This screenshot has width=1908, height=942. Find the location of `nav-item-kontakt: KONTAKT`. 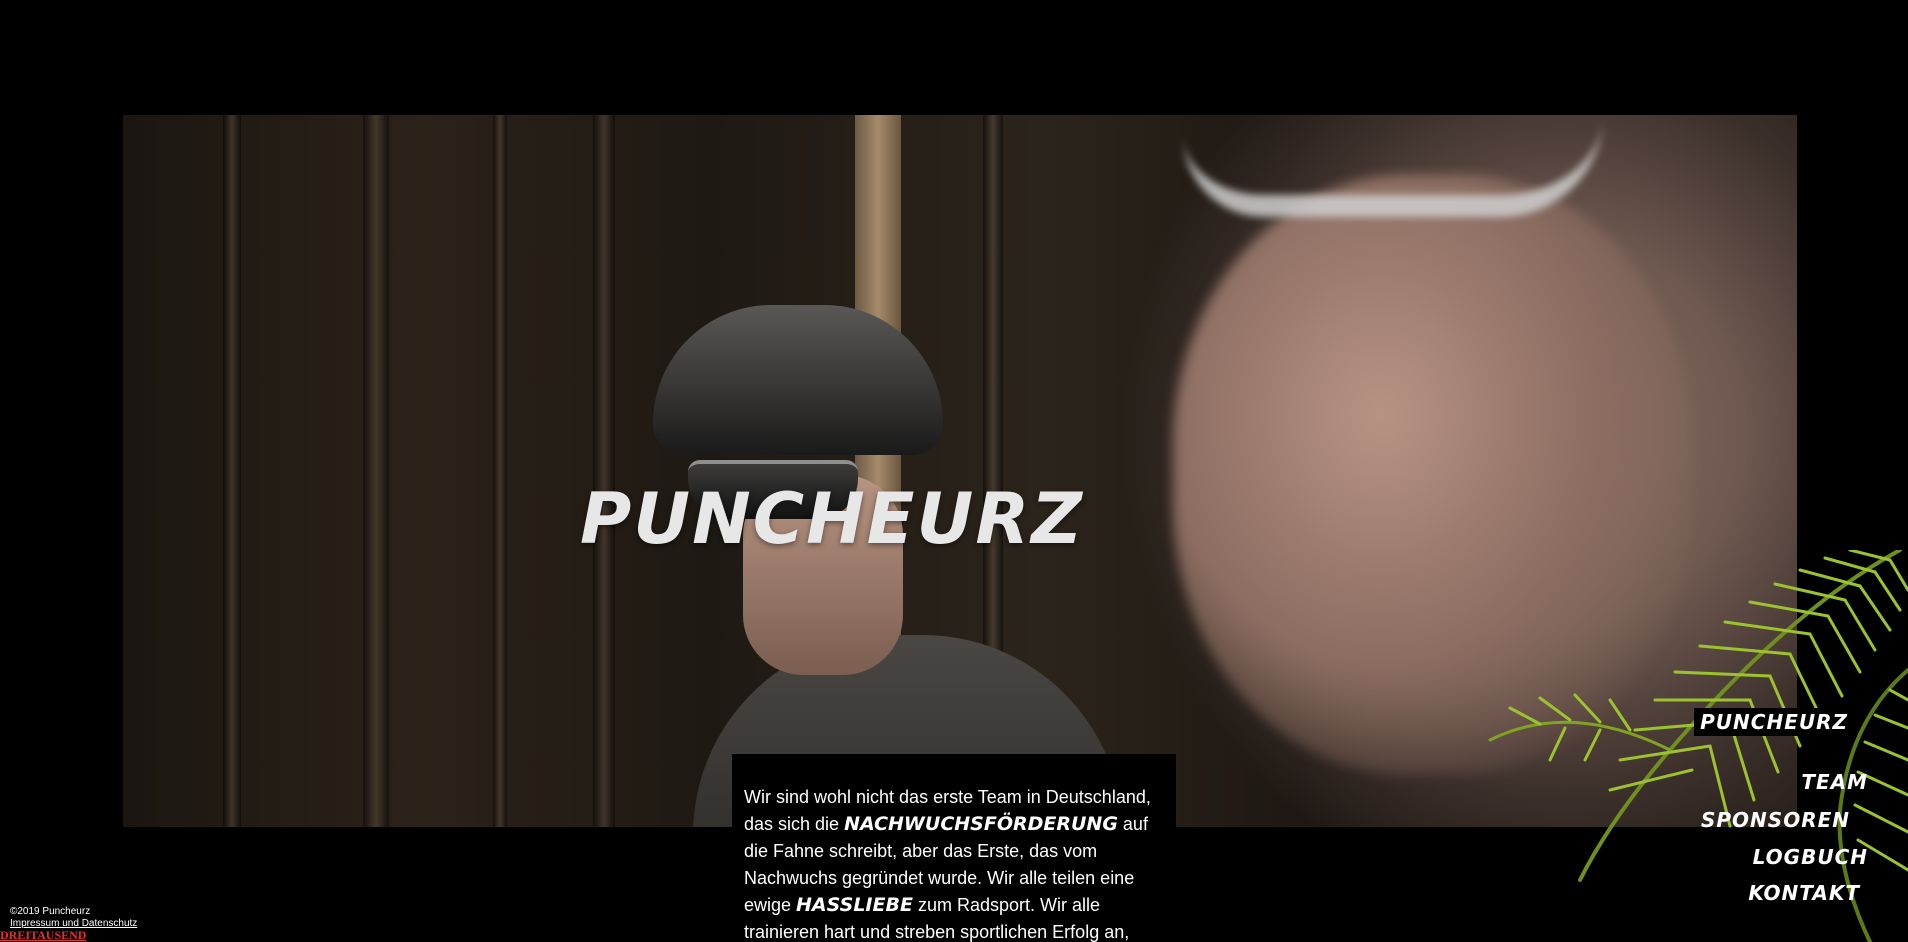

nav-item-kontakt: KONTAKT is located at coordinates (1804, 893).